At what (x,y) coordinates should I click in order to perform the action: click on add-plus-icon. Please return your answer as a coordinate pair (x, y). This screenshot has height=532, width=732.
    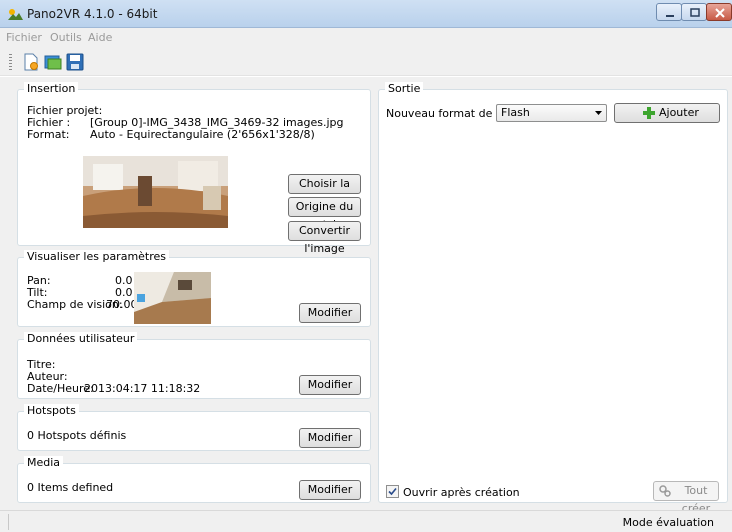
    Looking at the image, I should click on (649, 113).